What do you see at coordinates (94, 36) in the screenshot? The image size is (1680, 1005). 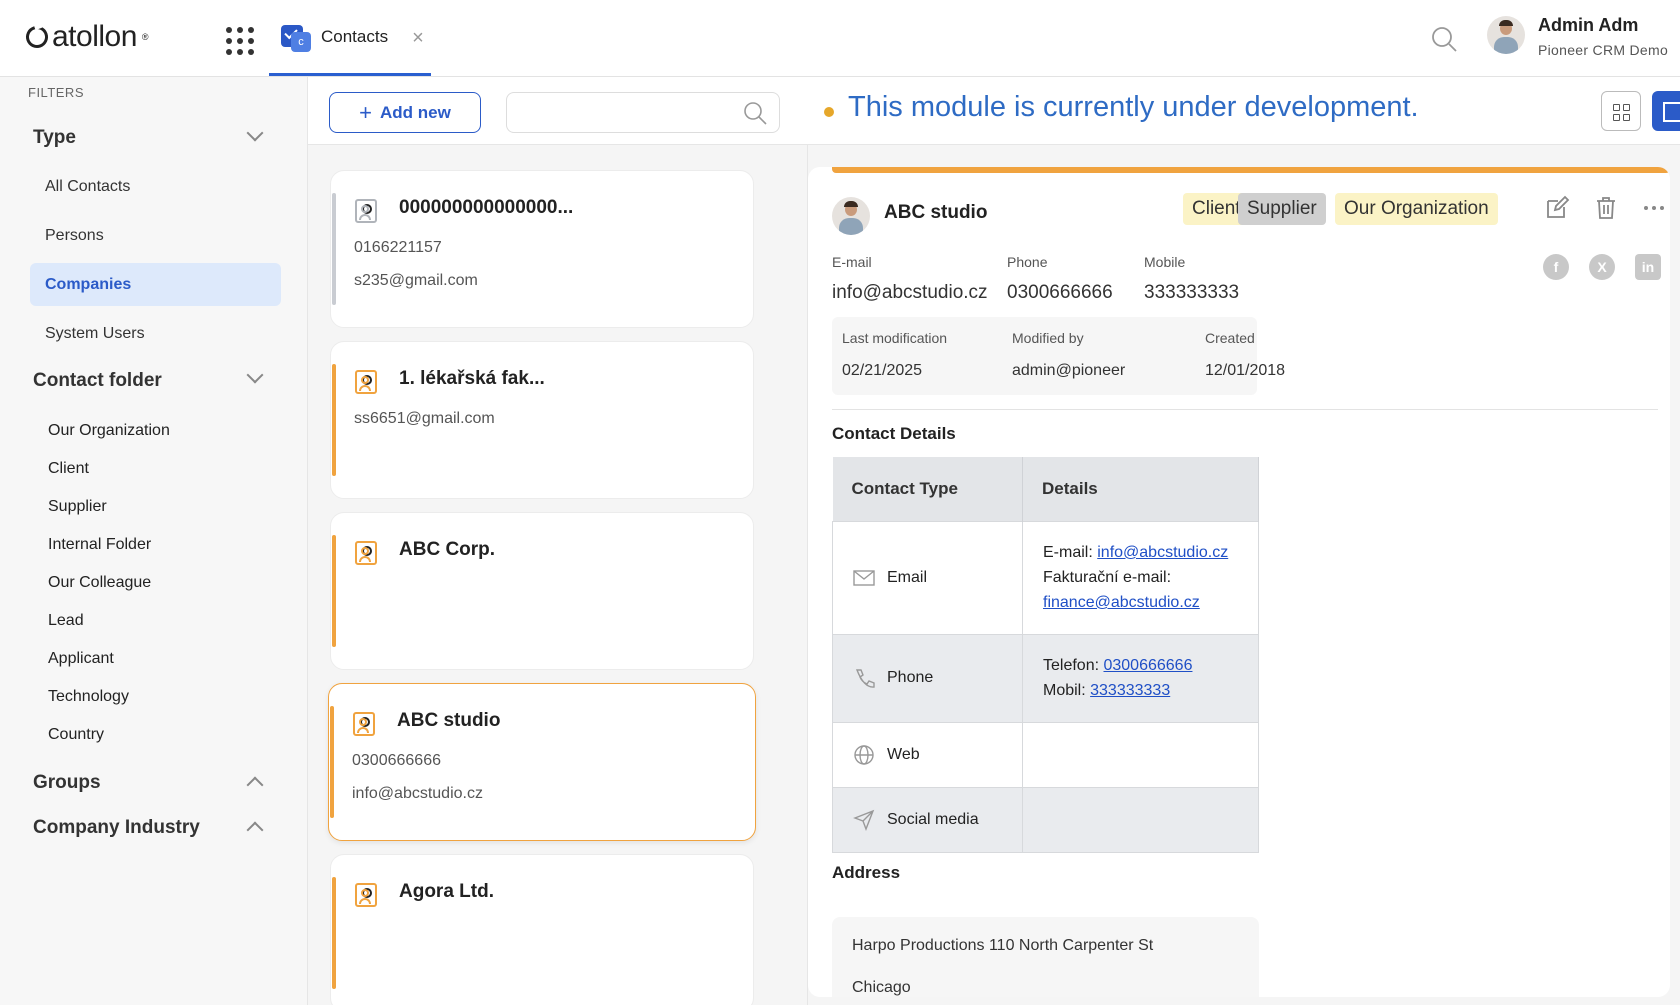 I see `logo-text: atollon` at bounding box center [94, 36].